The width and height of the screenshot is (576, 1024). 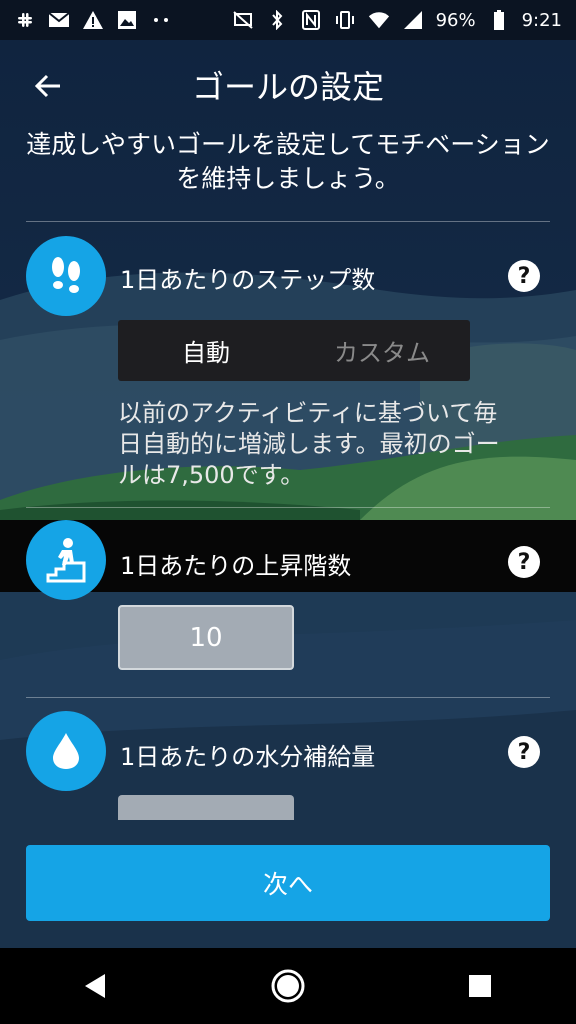 I want to click on nav-back-button, so click(x=96, y=986).